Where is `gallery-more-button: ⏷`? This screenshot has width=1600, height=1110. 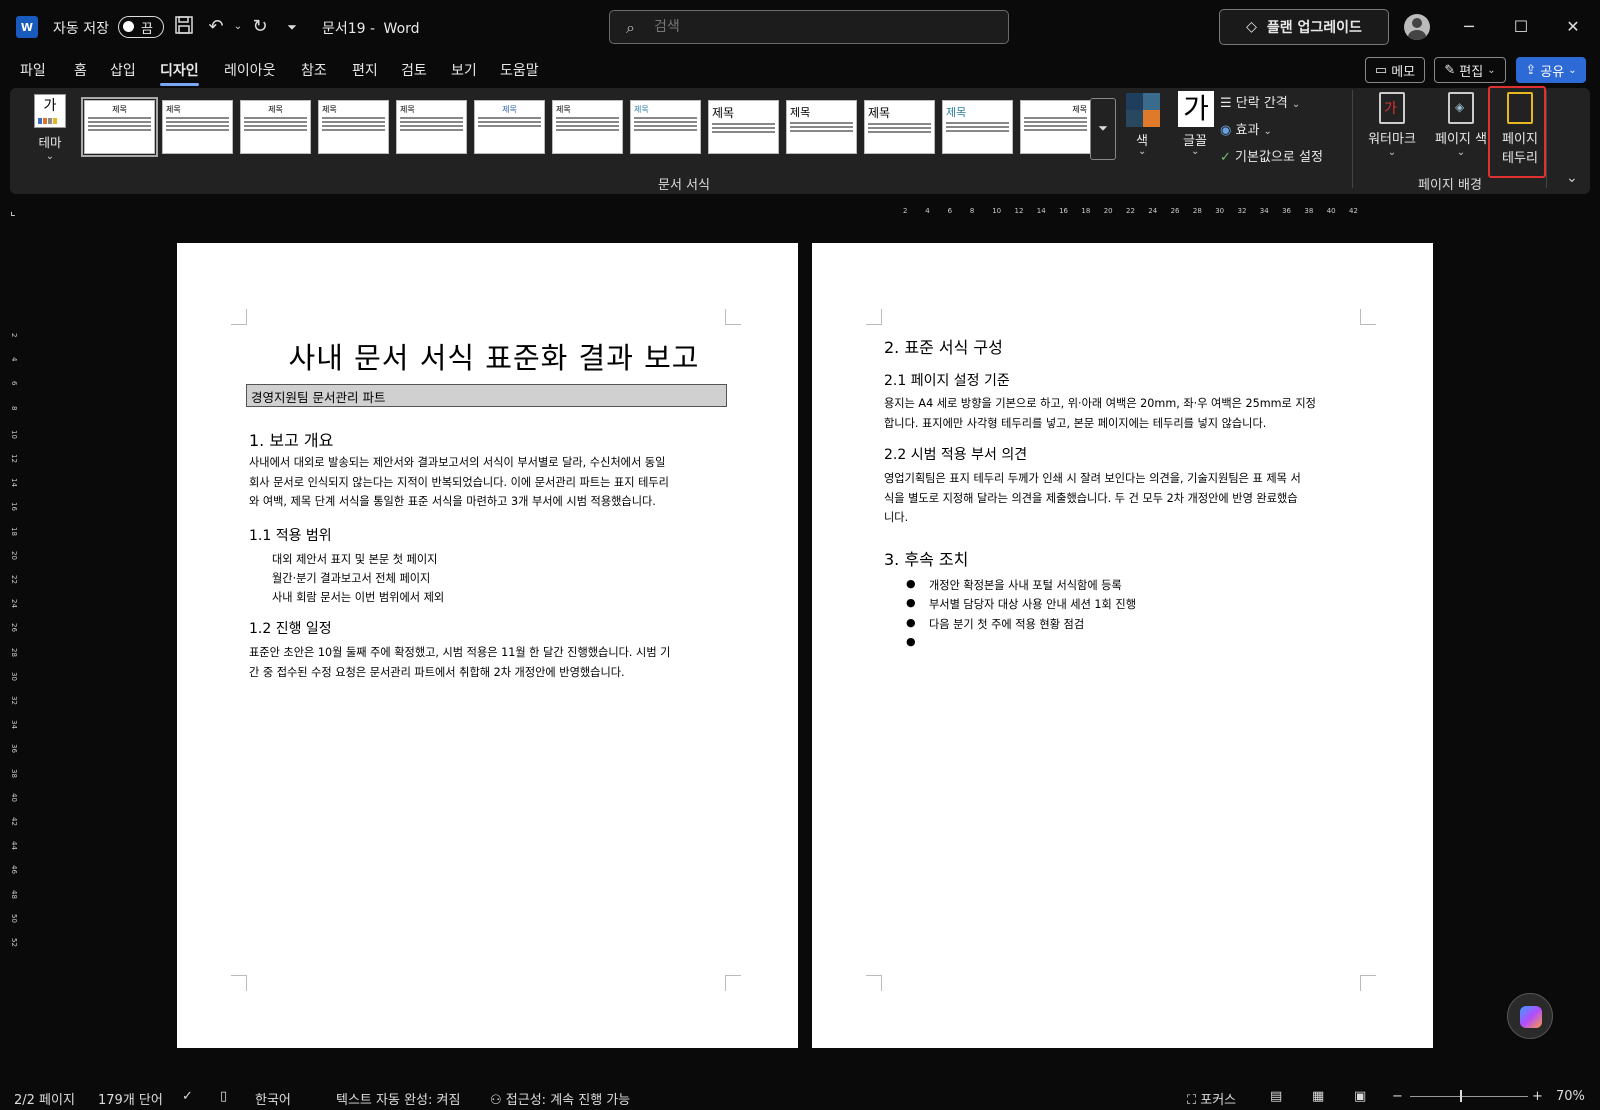
gallery-more-button: ⏷ is located at coordinates (1103, 129).